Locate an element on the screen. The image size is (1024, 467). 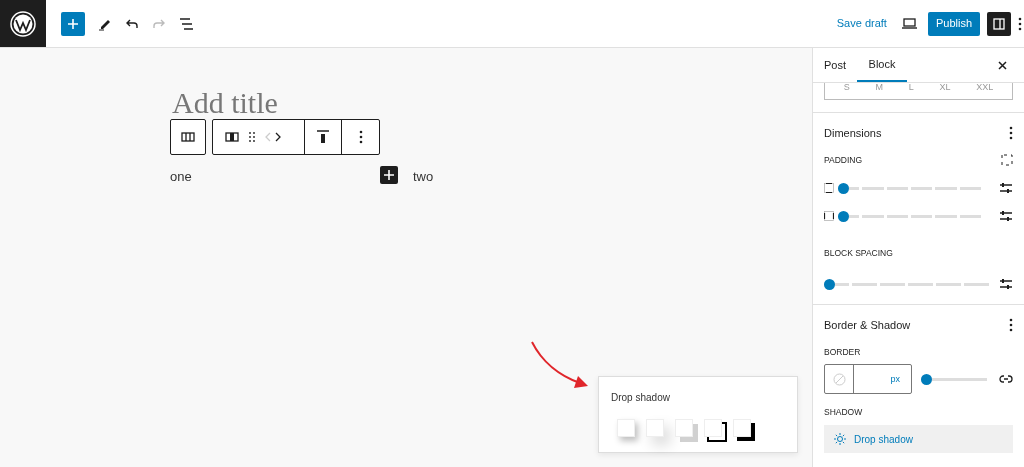
panel-title: Border & Shadow is located at coordinates (867, 325).